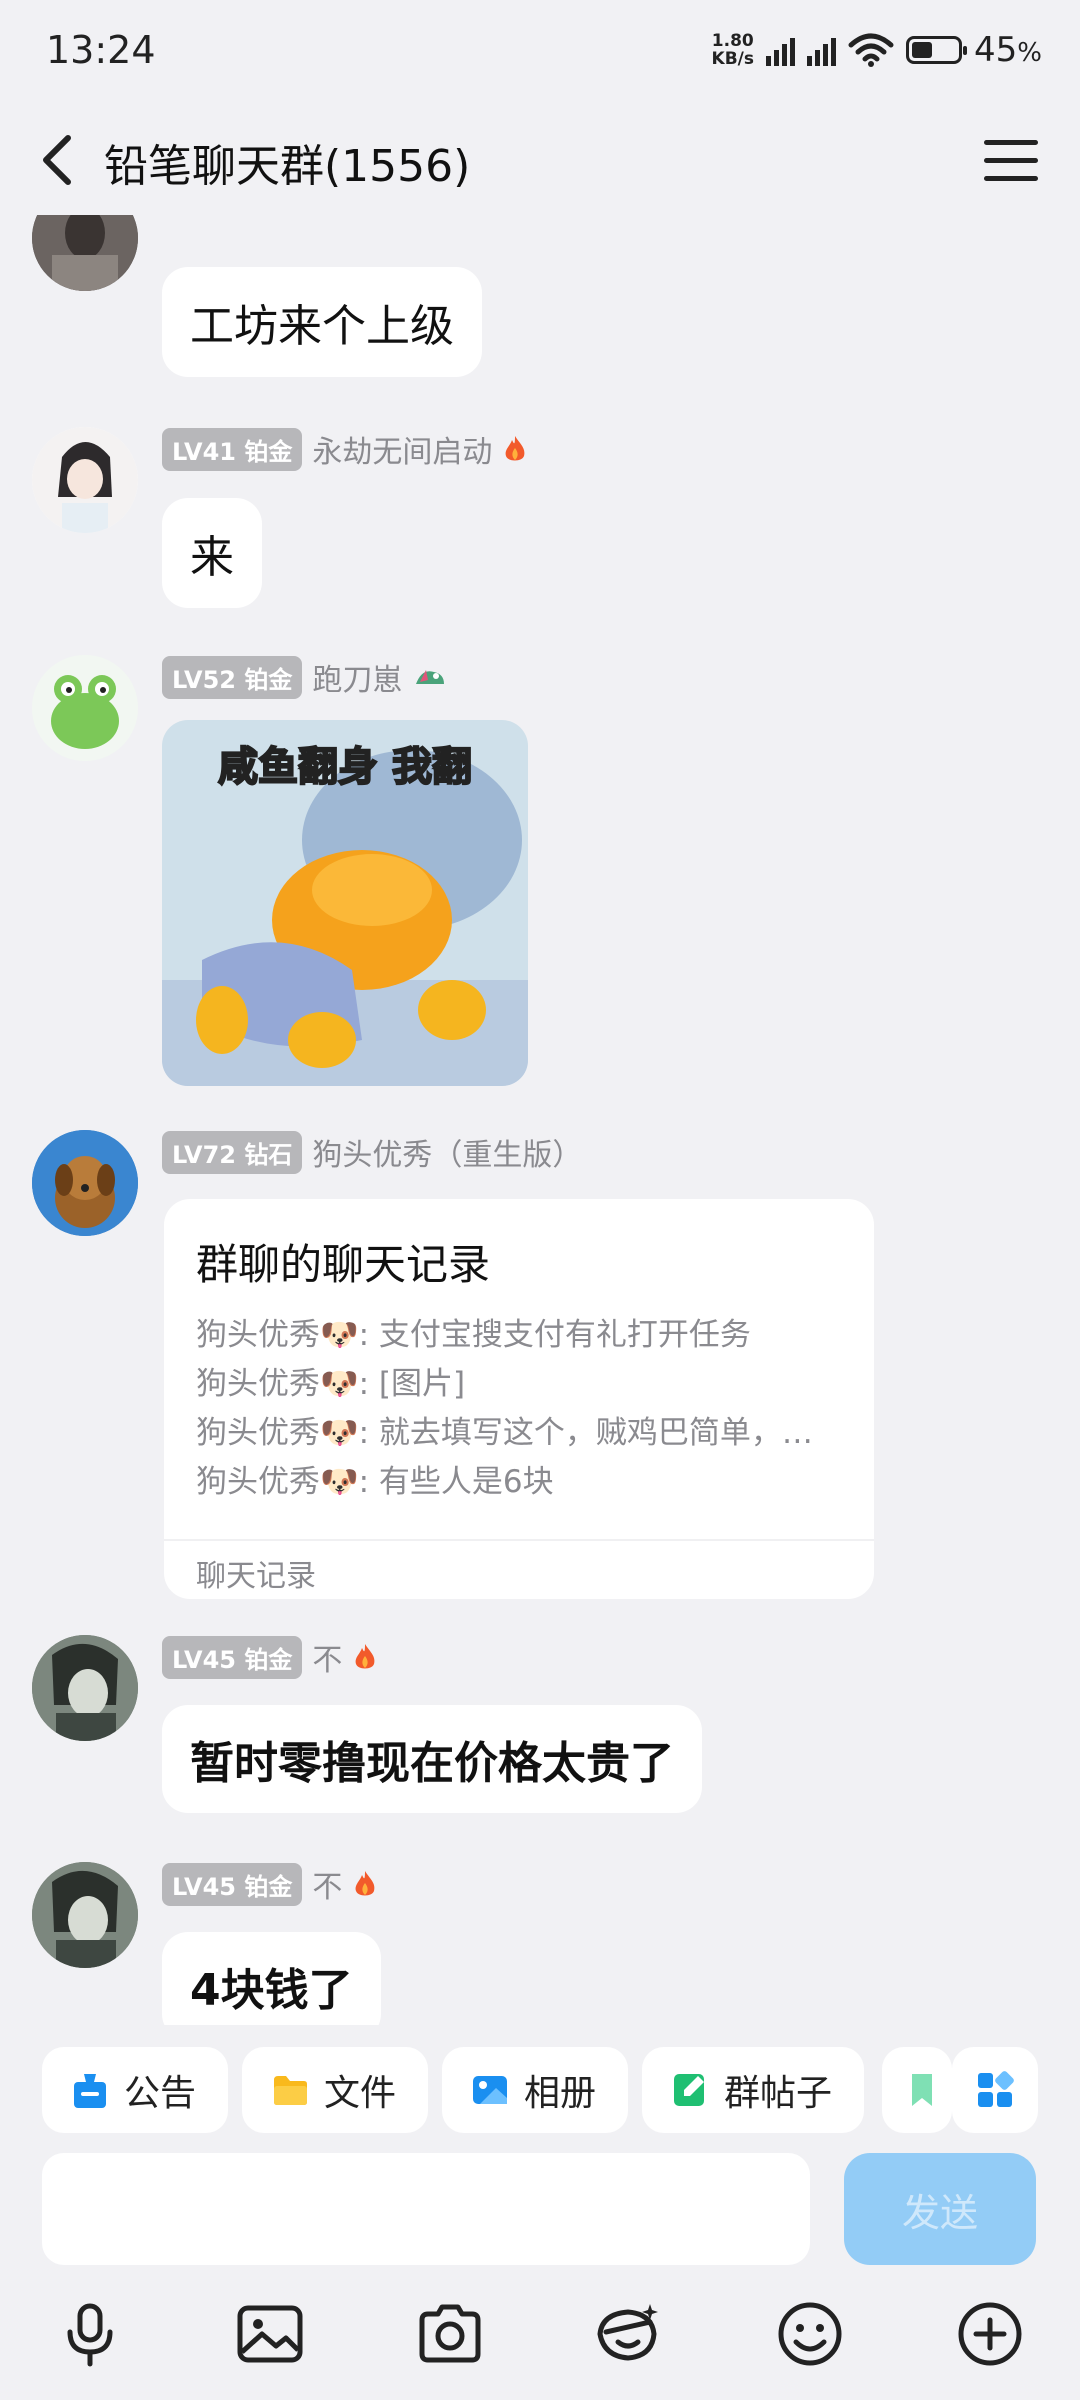 The image size is (1080, 2400). I want to click on card-line: 狗头优秀🐶: [图片], so click(331, 1384).